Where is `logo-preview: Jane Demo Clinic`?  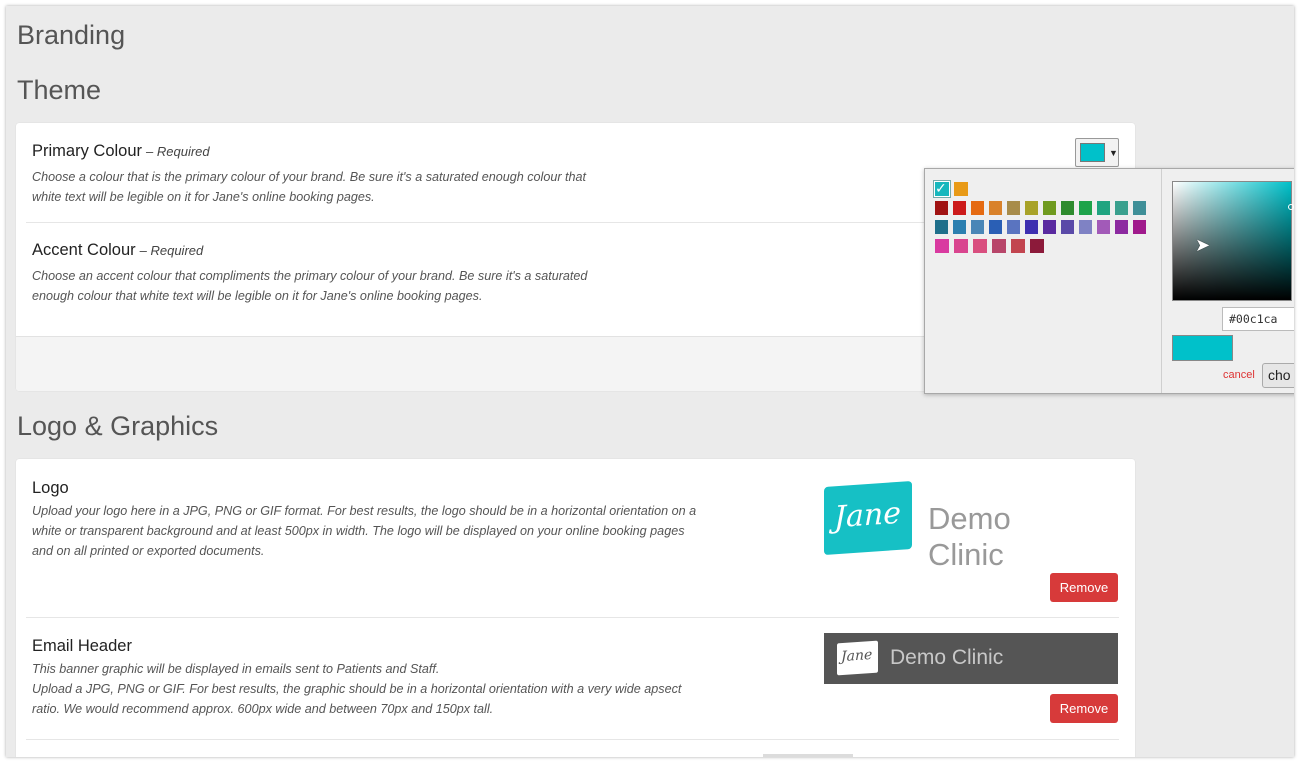 logo-preview: Jane Demo Clinic is located at coordinates (959, 526).